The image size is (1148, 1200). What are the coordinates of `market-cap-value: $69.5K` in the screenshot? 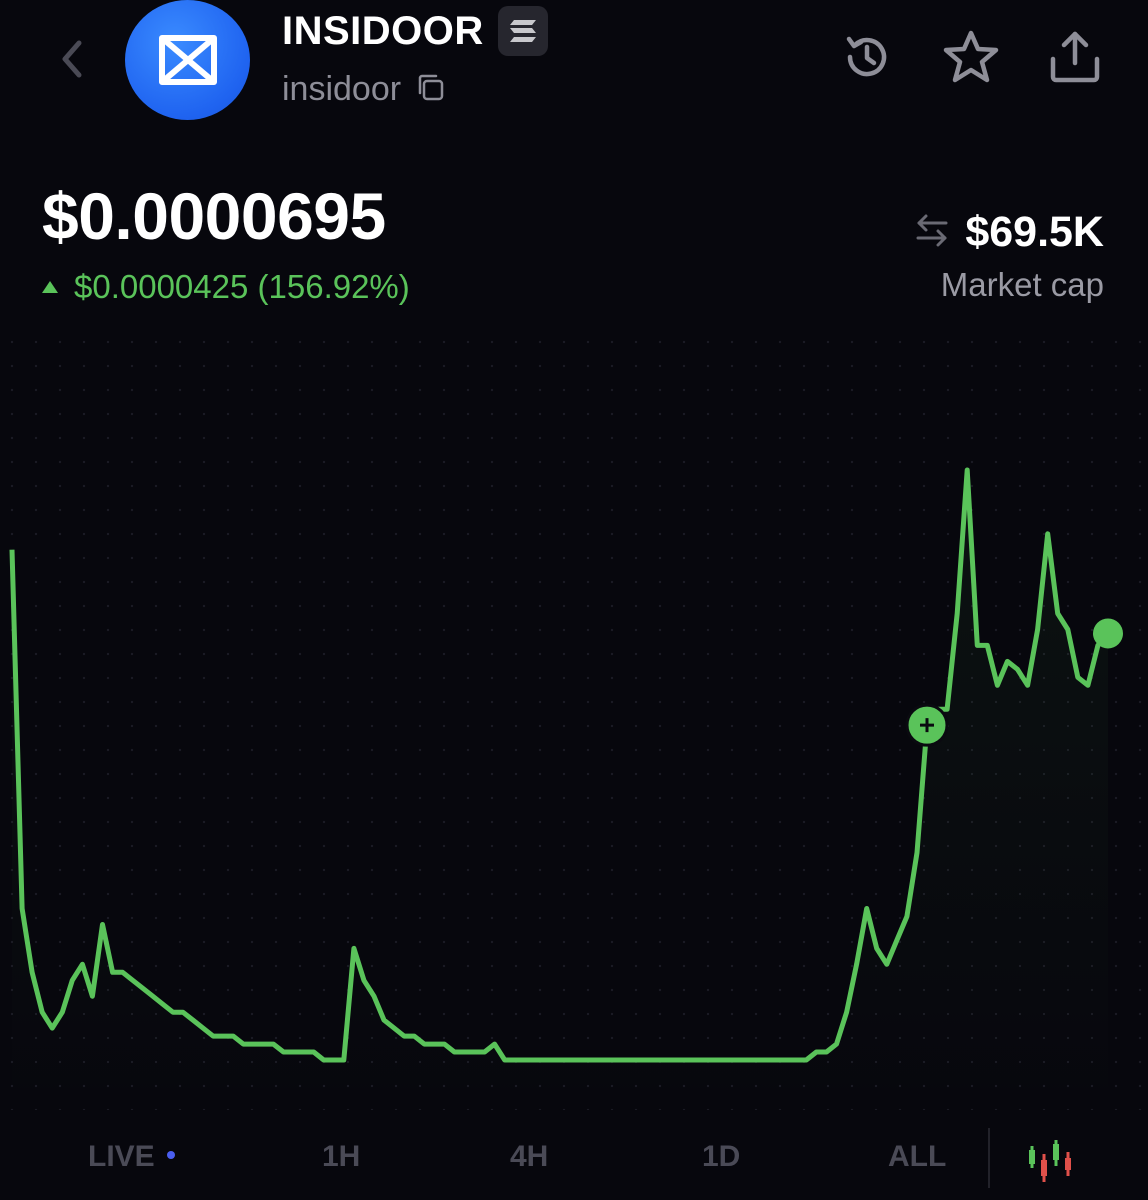 It's located at (1034, 232).